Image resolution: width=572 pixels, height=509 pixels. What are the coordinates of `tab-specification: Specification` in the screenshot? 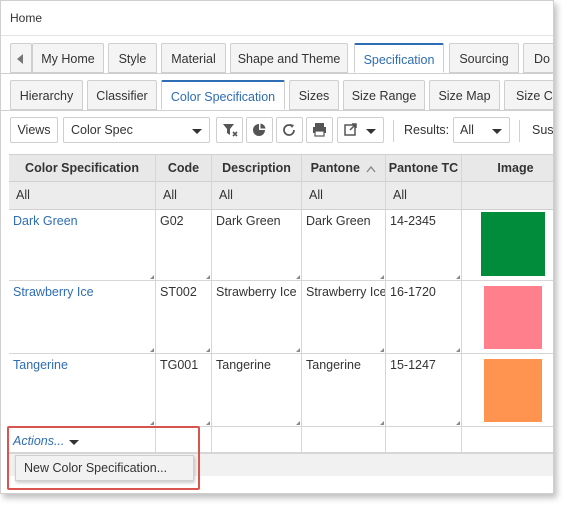 It's located at (399, 58).